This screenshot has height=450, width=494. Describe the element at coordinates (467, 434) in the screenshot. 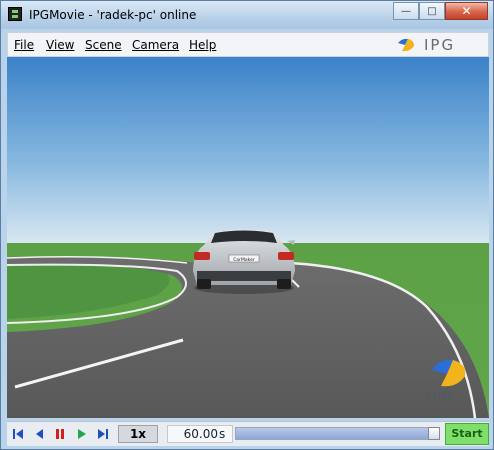

I see `start-button: Start` at that location.